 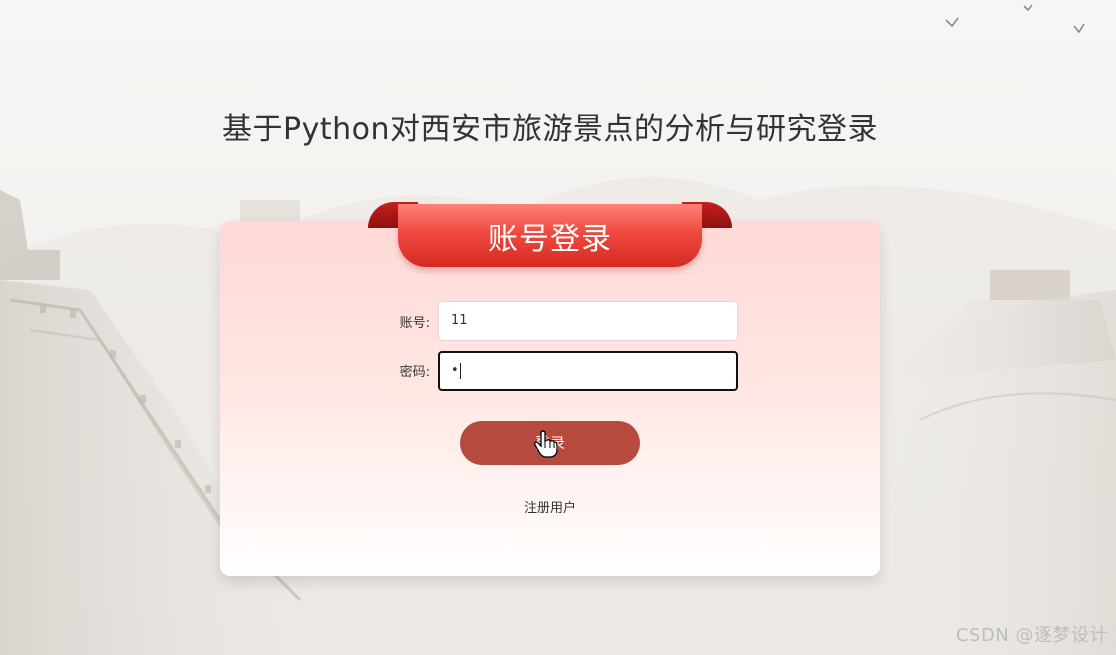 I want to click on text-caret, so click(x=460, y=370).